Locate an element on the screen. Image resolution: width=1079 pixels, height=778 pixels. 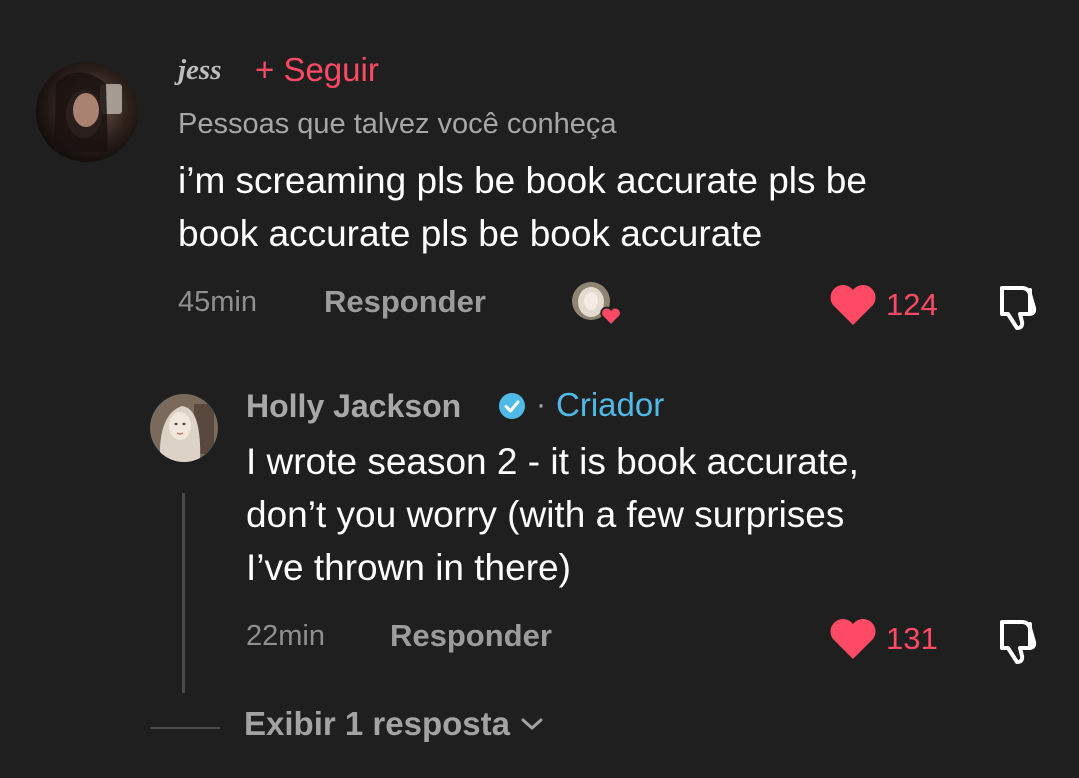
comment-username: jess is located at coordinates (200, 70).